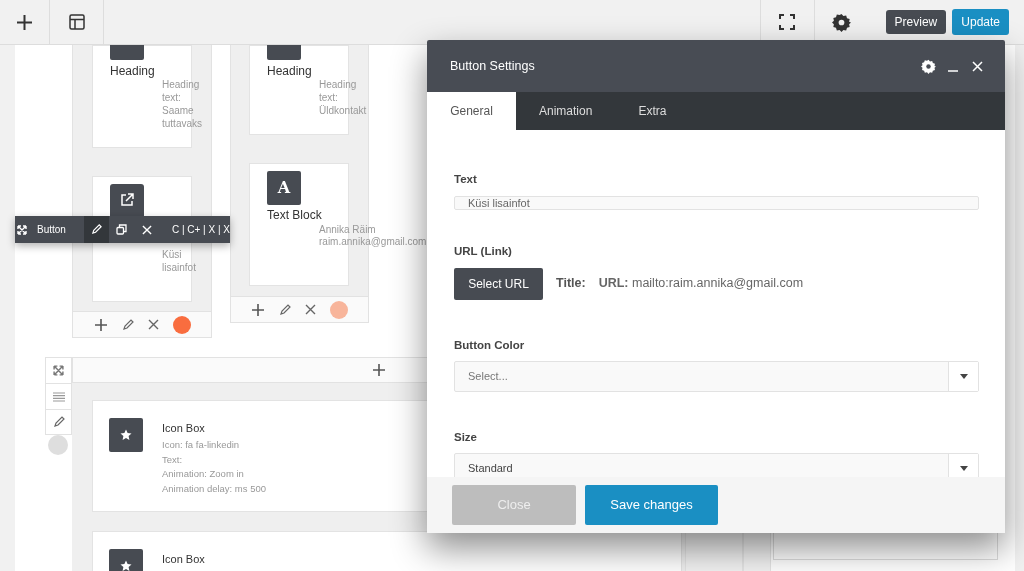 The width and height of the screenshot is (1024, 571). What do you see at coordinates (493, 66) in the screenshot?
I see `dialog-title: Button Settings` at bounding box center [493, 66].